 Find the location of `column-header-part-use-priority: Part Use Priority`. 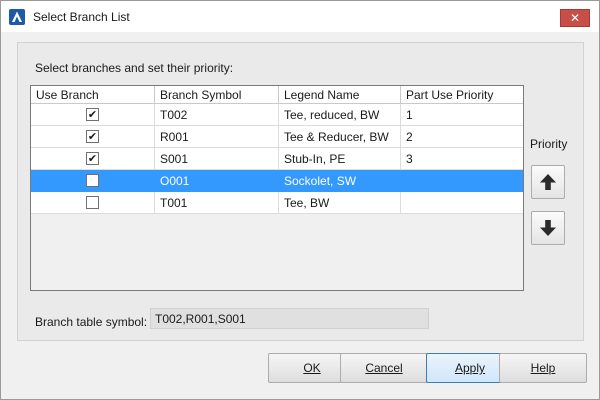

column-header-part-use-priority: Part Use Priority is located at coordinates (462, 95).